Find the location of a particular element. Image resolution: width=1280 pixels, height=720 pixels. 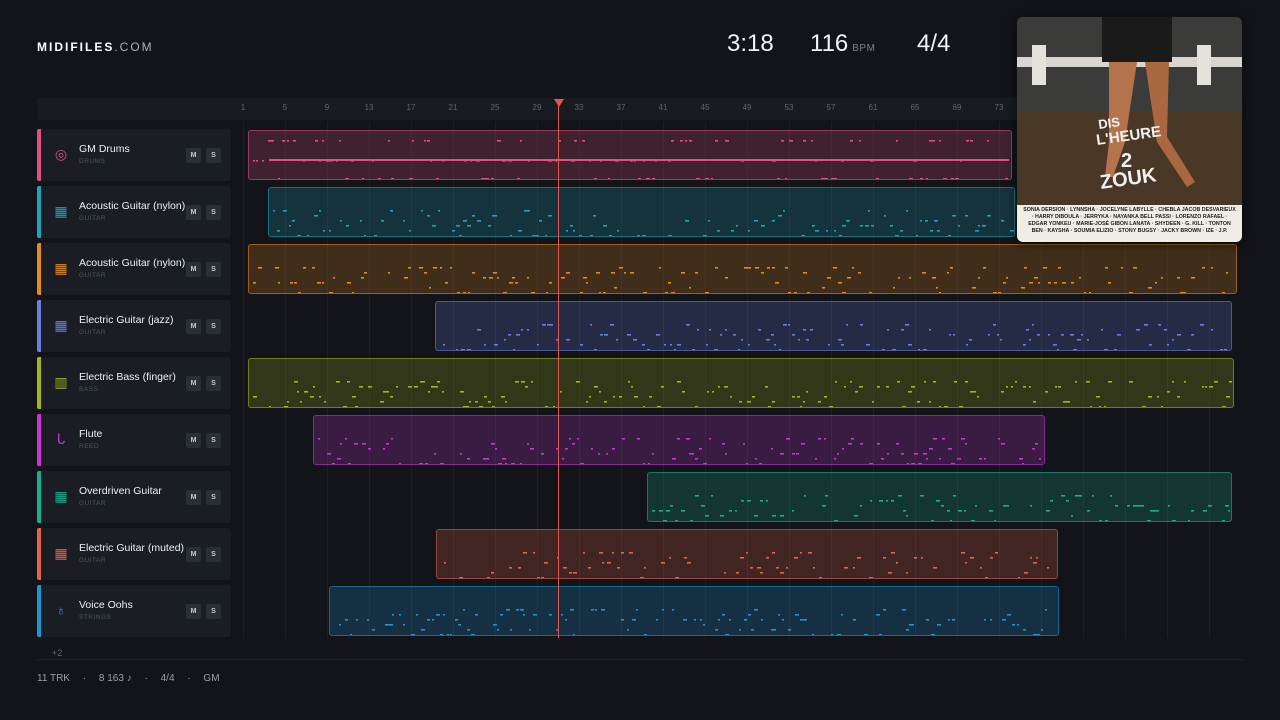

time-signature: 4/4 is located at coordinates (934, 43).